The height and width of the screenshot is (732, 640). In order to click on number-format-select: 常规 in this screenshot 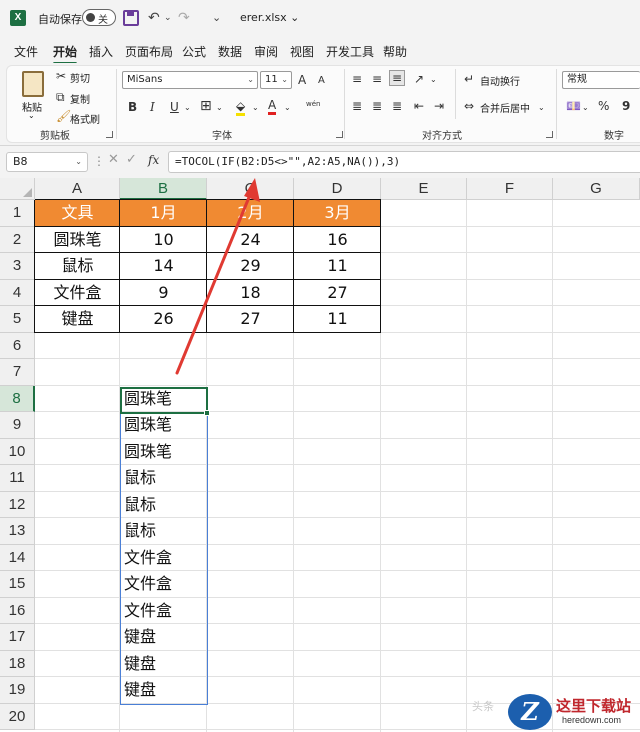, I will do `click(601, 80)`.